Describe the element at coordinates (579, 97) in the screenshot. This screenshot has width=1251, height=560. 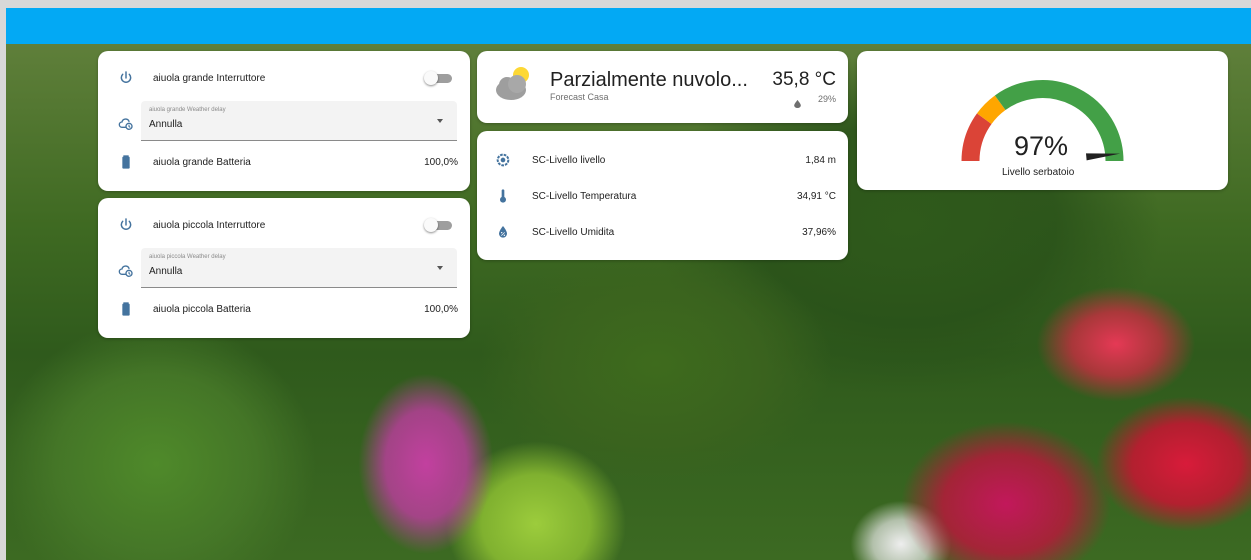
I see `weather-source: Forecast Casa` at that location.